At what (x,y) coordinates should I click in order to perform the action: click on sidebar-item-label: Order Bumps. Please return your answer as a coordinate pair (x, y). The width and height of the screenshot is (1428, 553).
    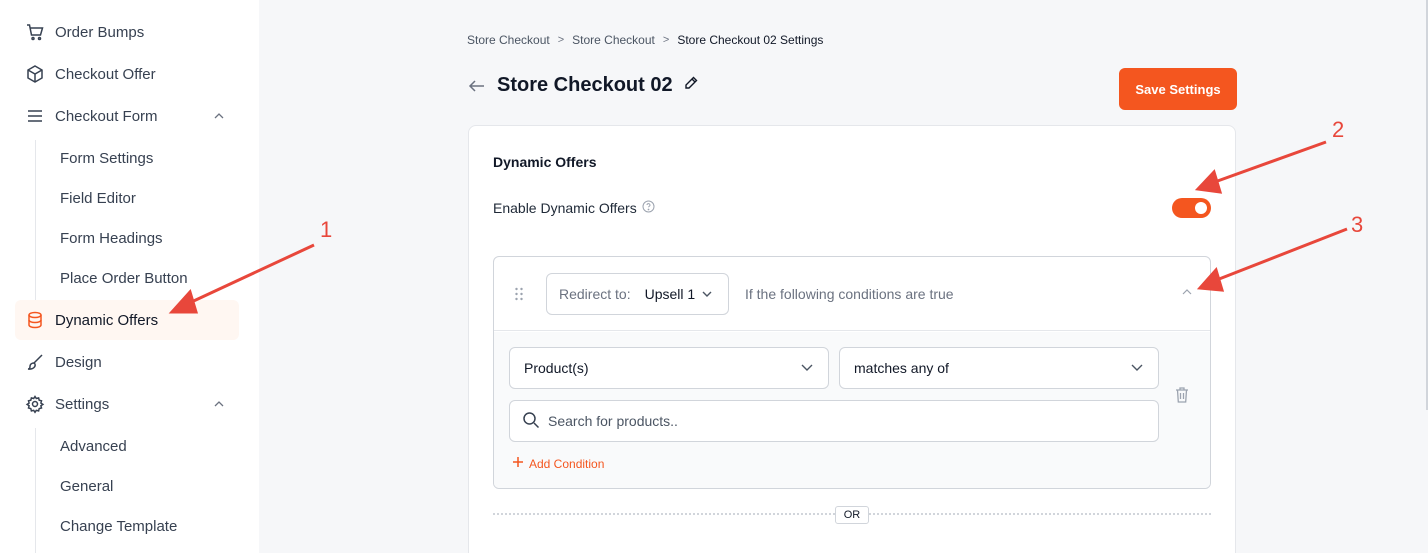
    Looking at the image, I should click on (100, 32).